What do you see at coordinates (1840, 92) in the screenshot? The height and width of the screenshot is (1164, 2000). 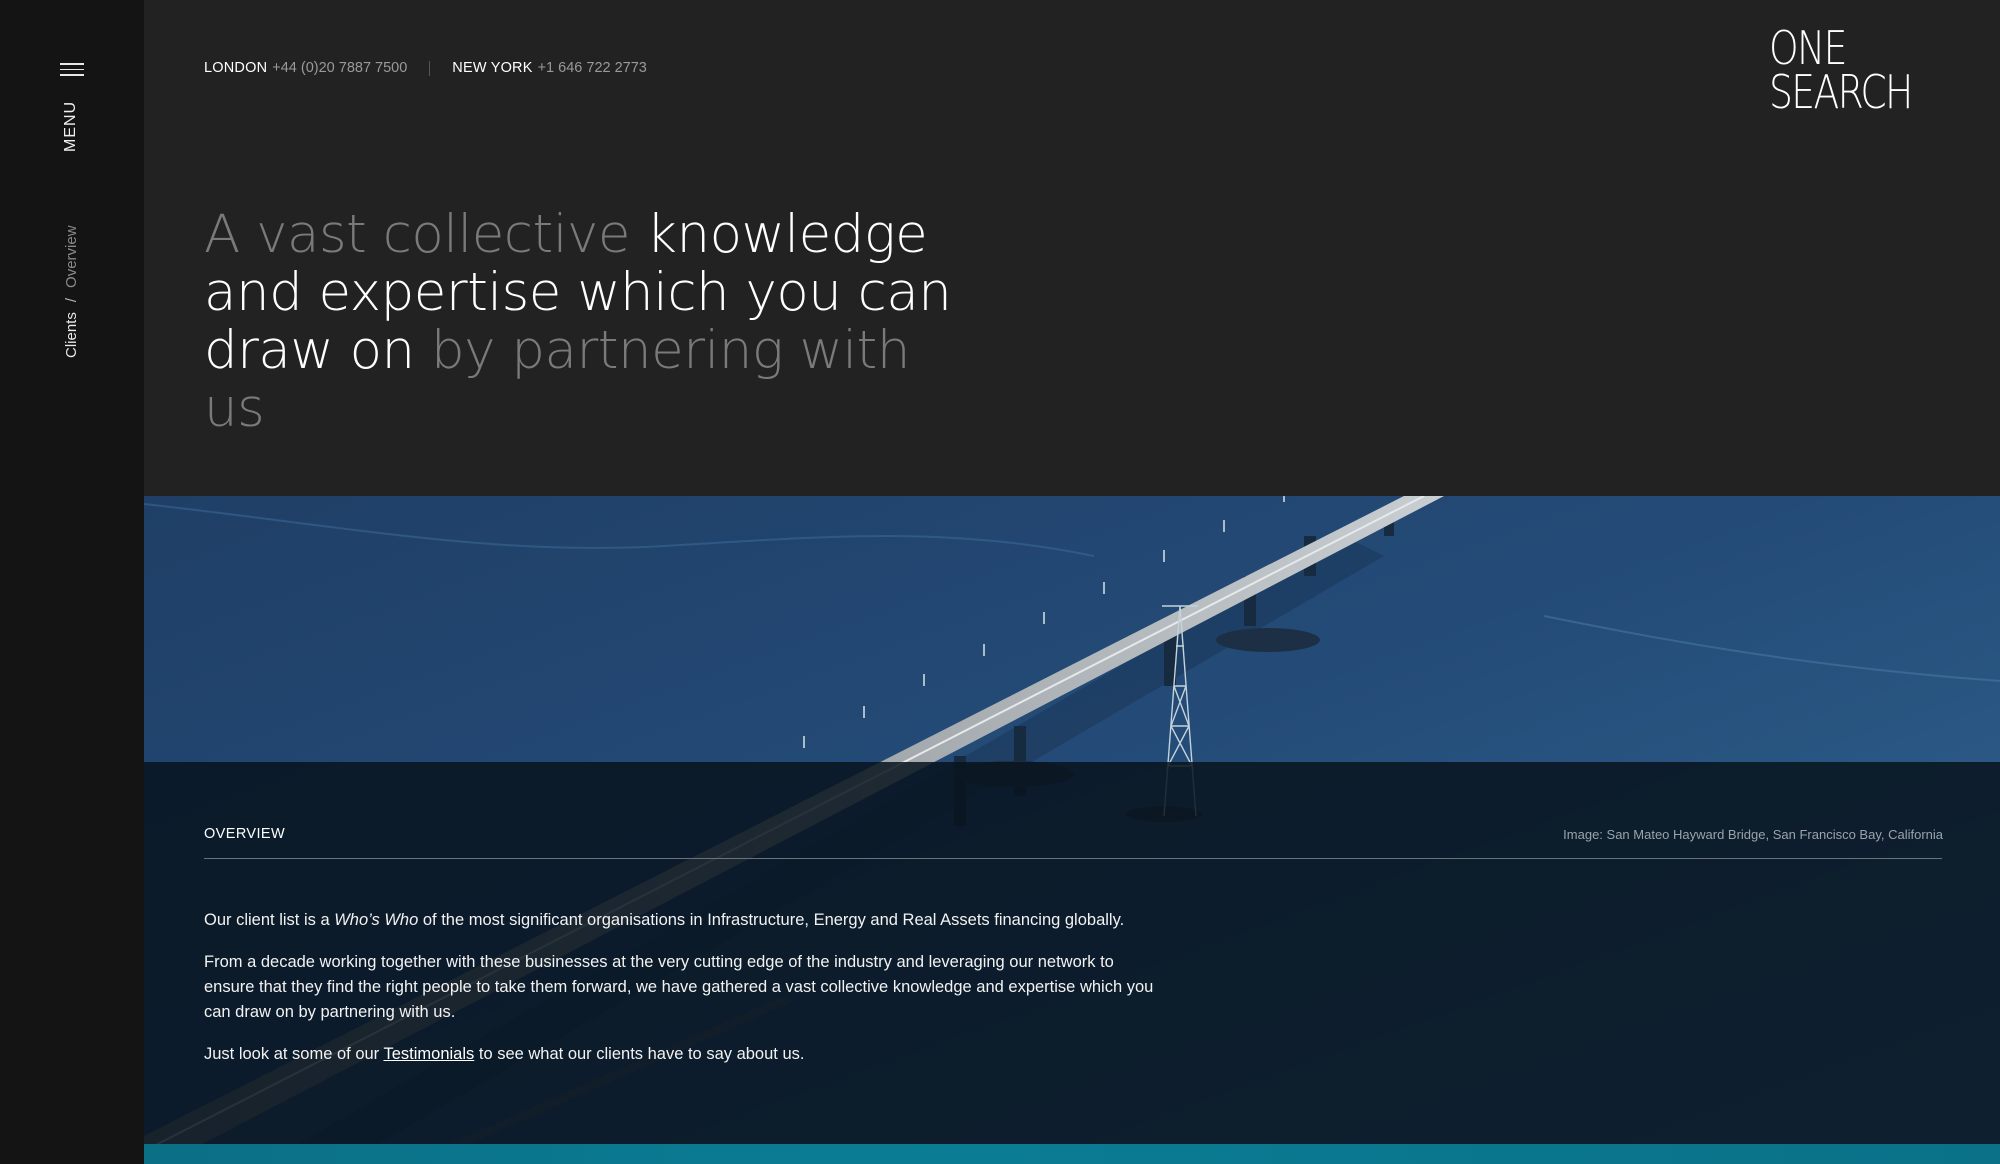 I see `logo-line-2: SEARCH` at bounding box center [1840, 92].